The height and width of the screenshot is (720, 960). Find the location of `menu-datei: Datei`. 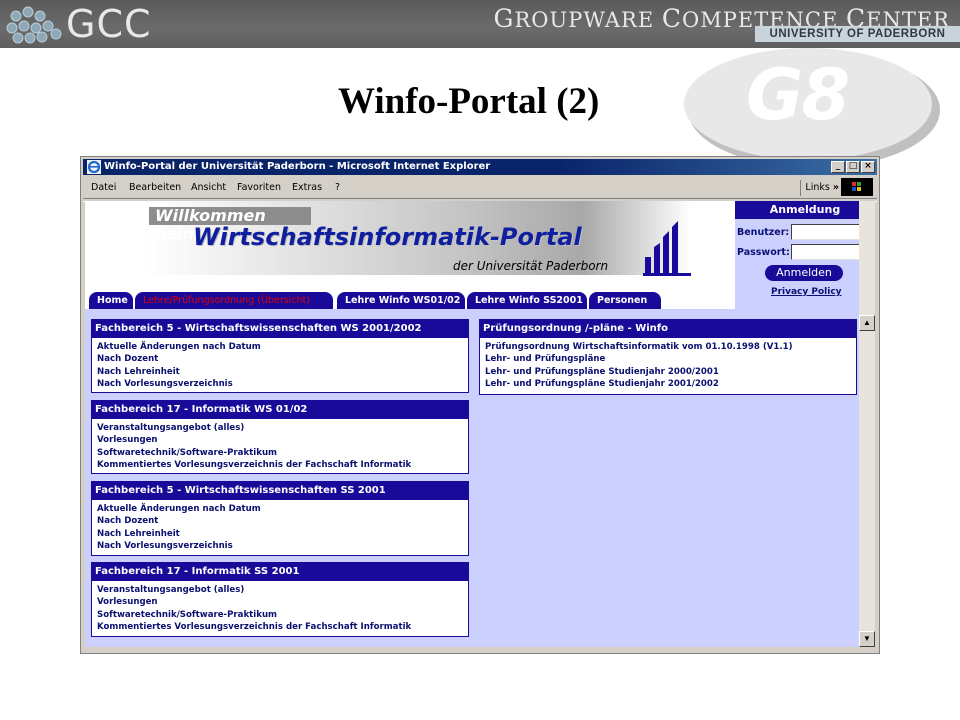

menu-datei: Datei is located at coordinates (103, 187).